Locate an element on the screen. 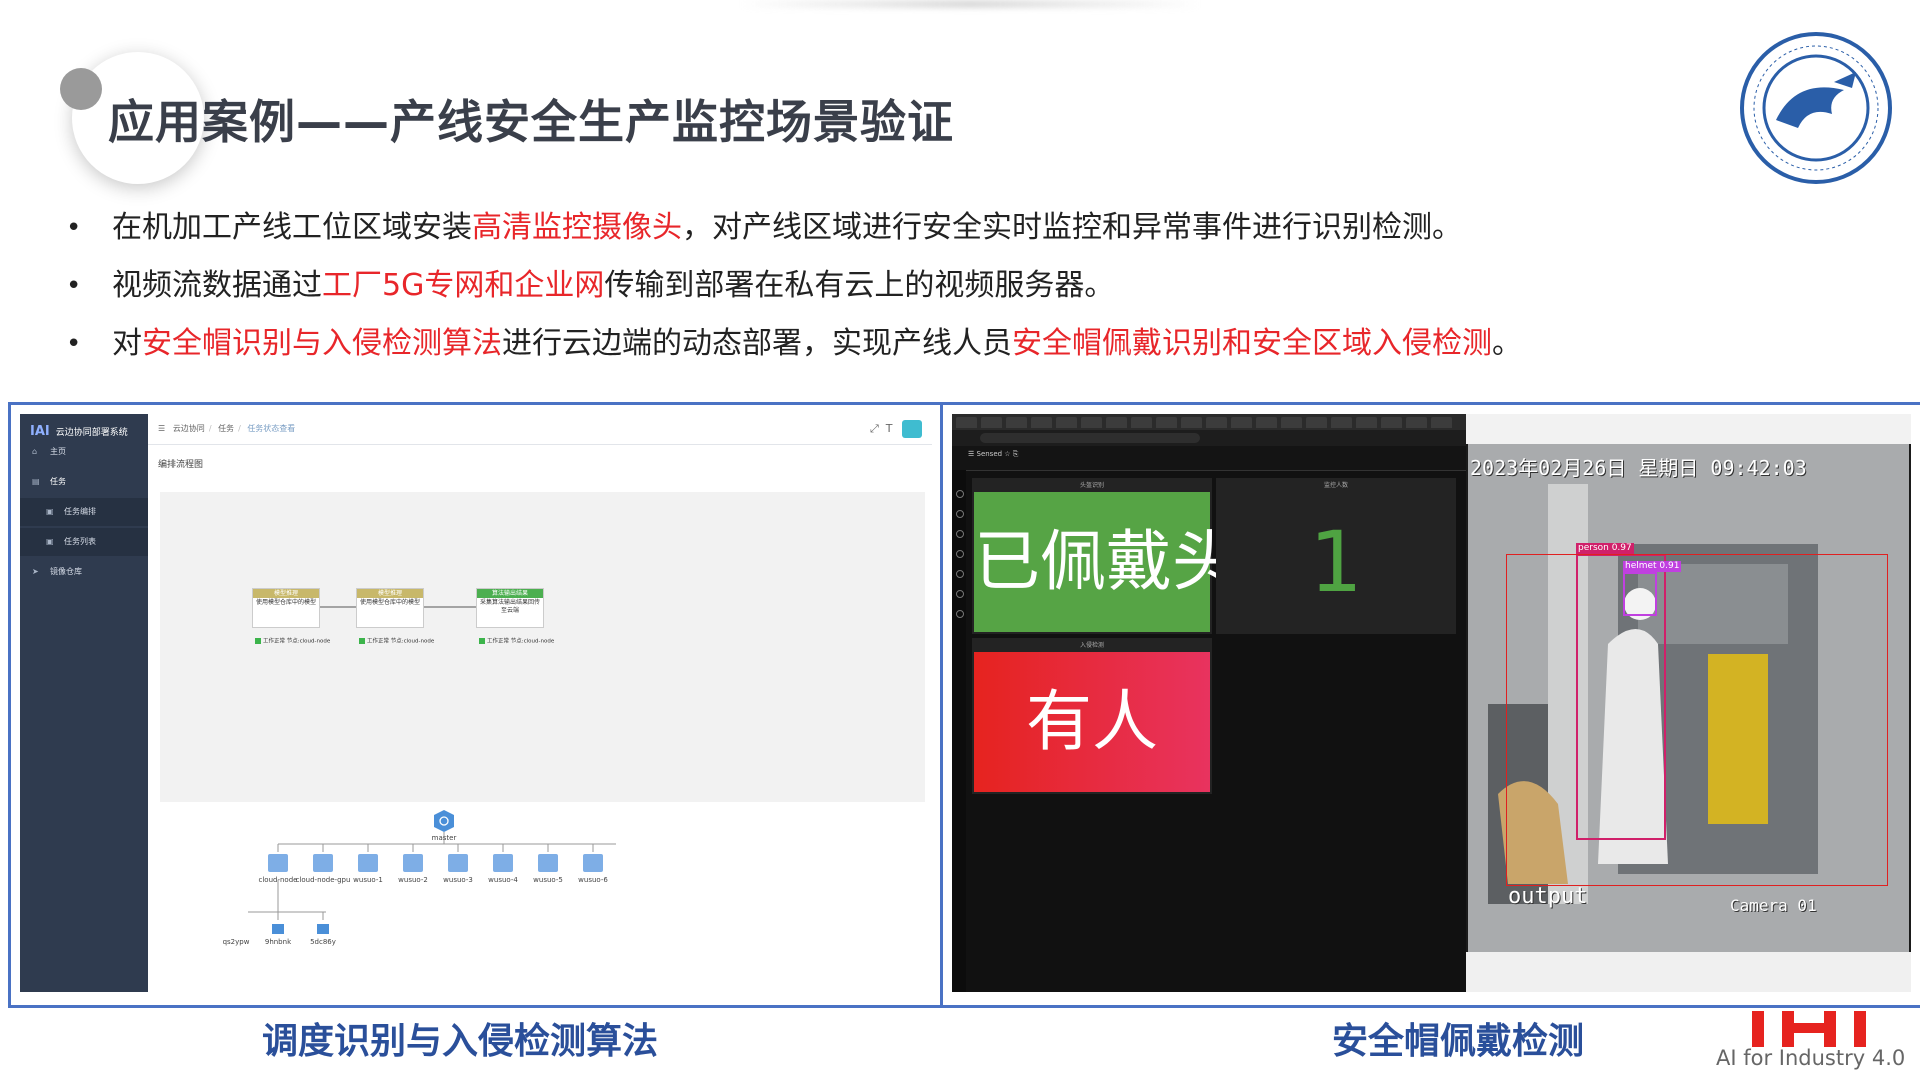 The width and height of the screenshot is (1920, 1080). shield-icon is located at coordinates (960, 614).